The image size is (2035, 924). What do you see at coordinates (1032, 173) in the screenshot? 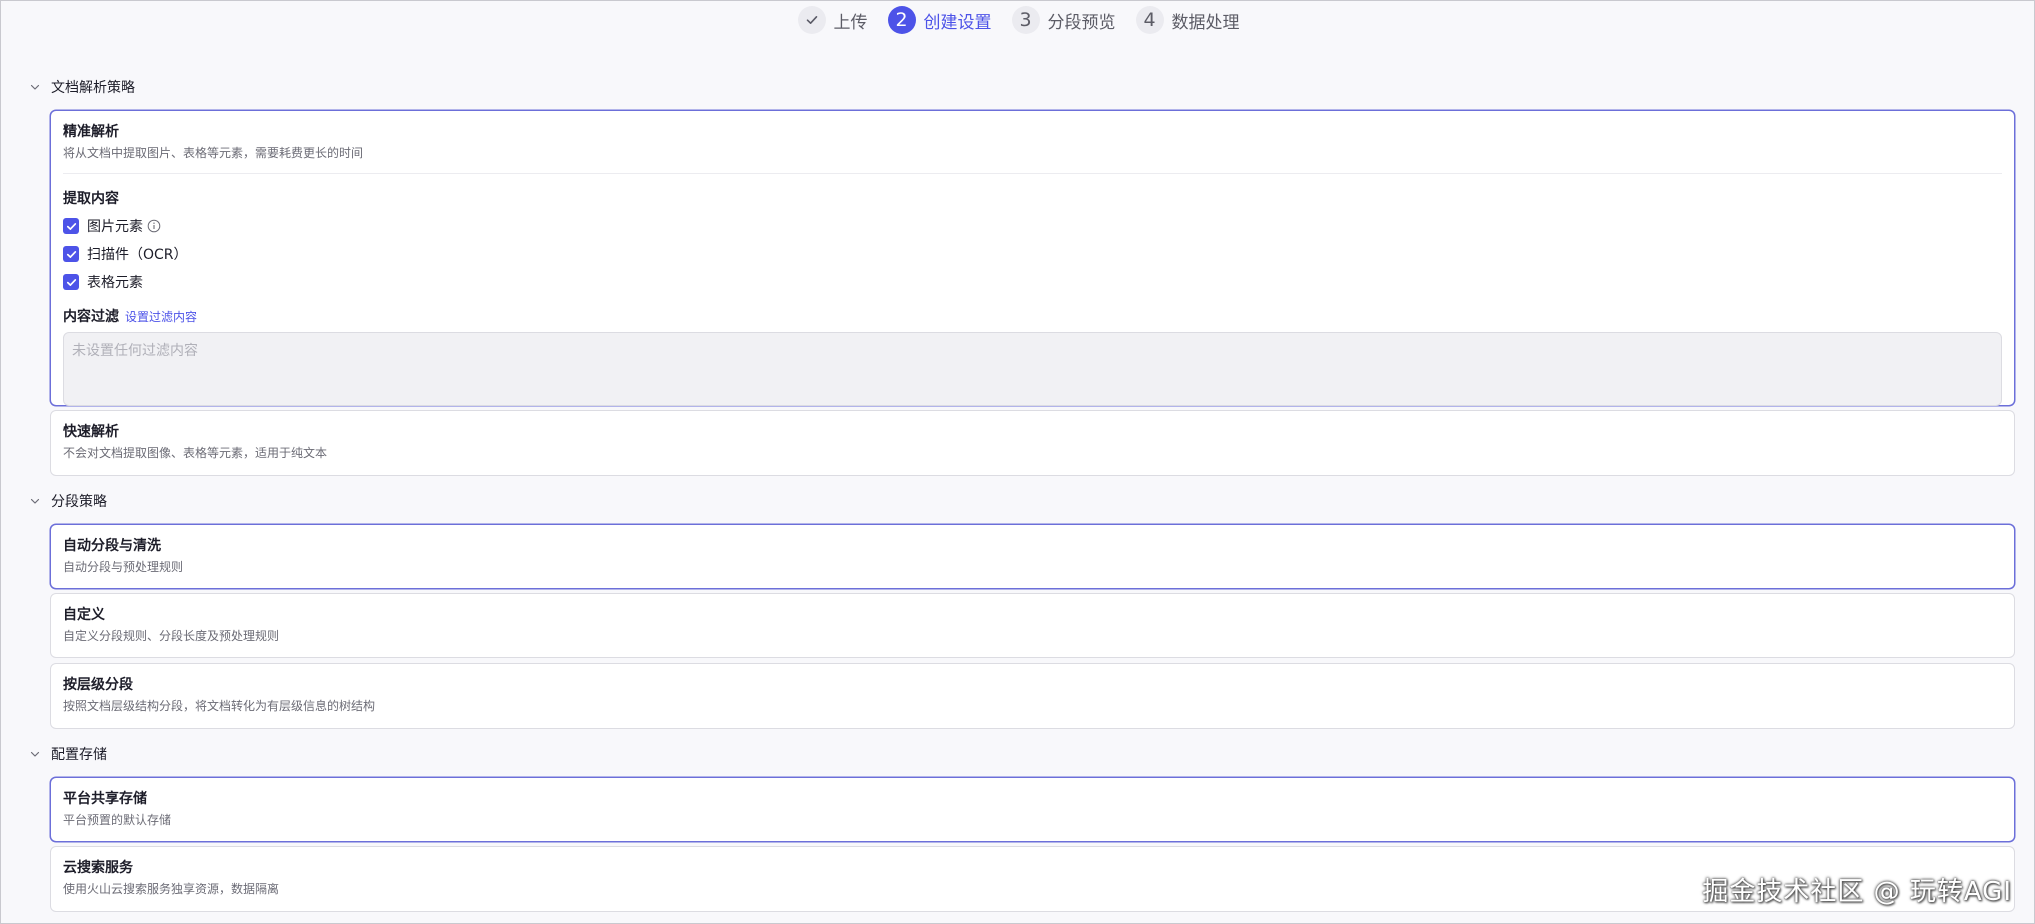
I see `divider` at bounding box center [1032, 173].